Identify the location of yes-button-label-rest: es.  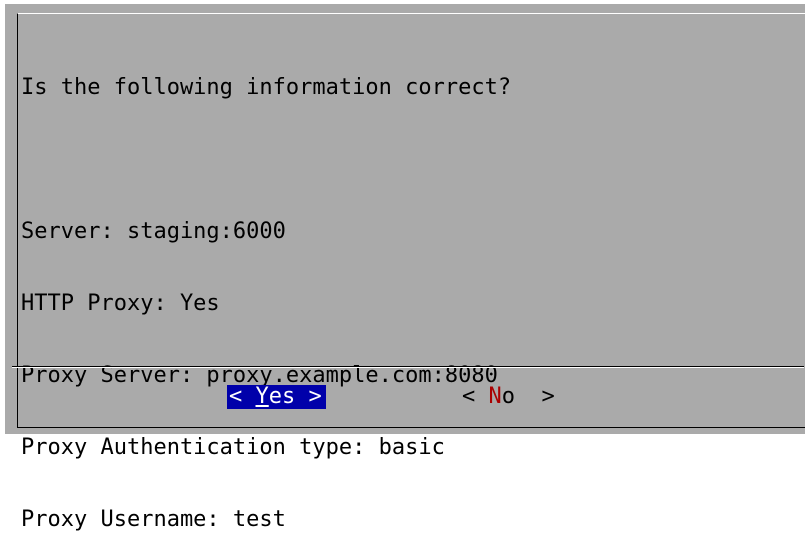
(282, 396).